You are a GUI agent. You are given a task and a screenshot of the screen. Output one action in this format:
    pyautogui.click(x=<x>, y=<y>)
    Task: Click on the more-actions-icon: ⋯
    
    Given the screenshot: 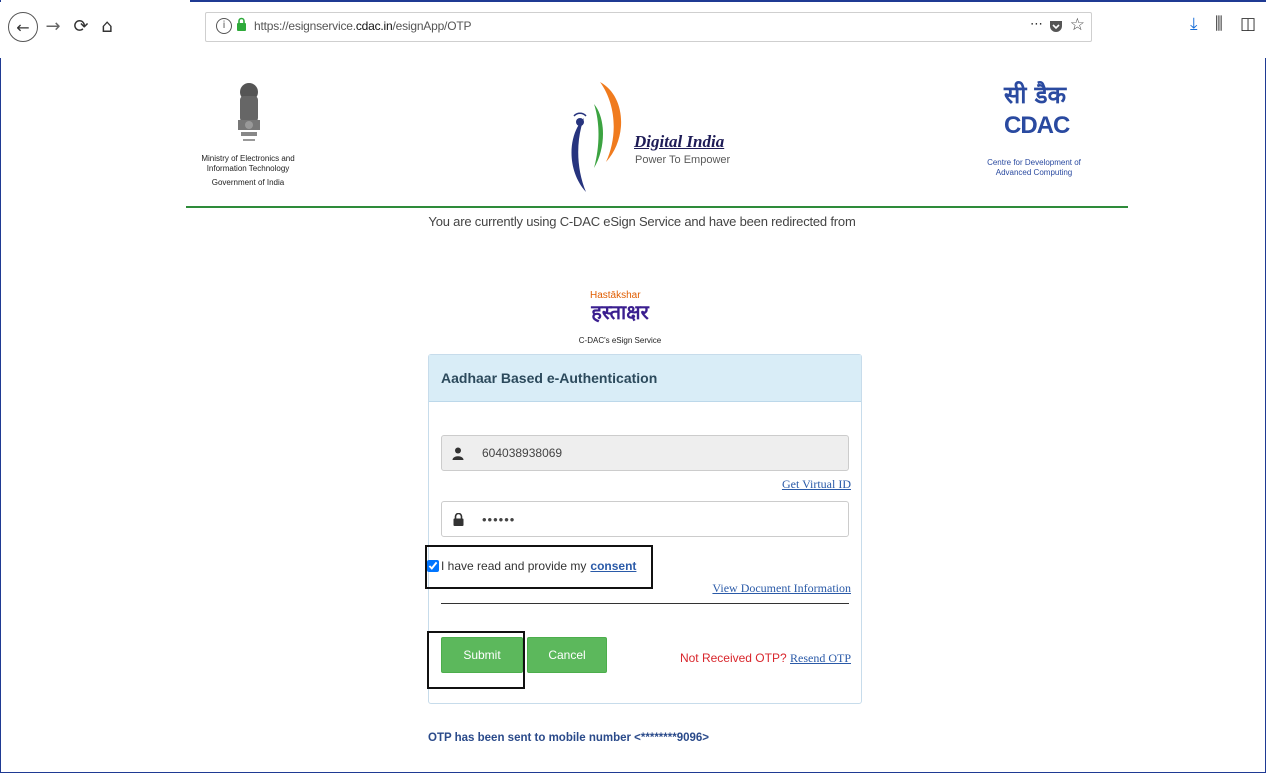 What is the action you would take?
    pyautogui.click(x=1036, y=24)
    